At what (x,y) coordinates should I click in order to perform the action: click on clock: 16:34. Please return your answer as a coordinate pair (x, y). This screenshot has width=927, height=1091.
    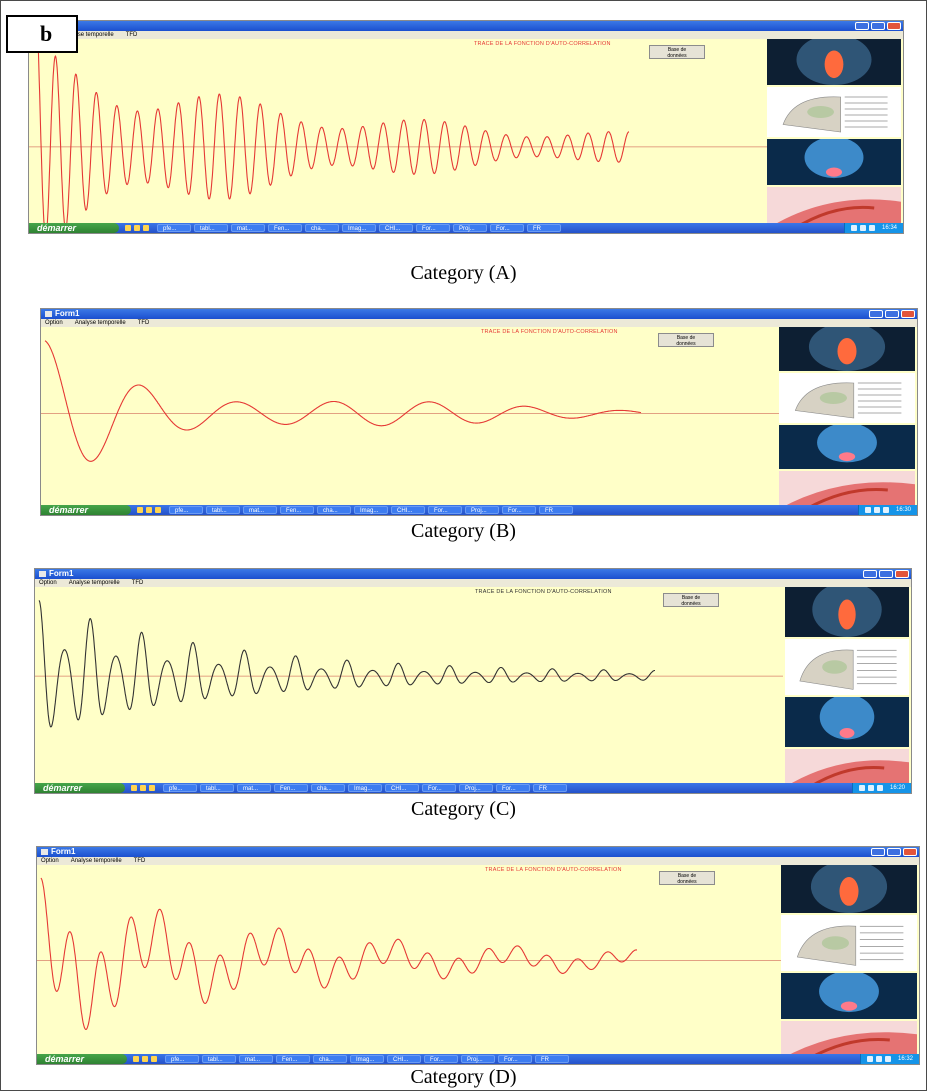
    Looking at the image, I should click on (889, 228).